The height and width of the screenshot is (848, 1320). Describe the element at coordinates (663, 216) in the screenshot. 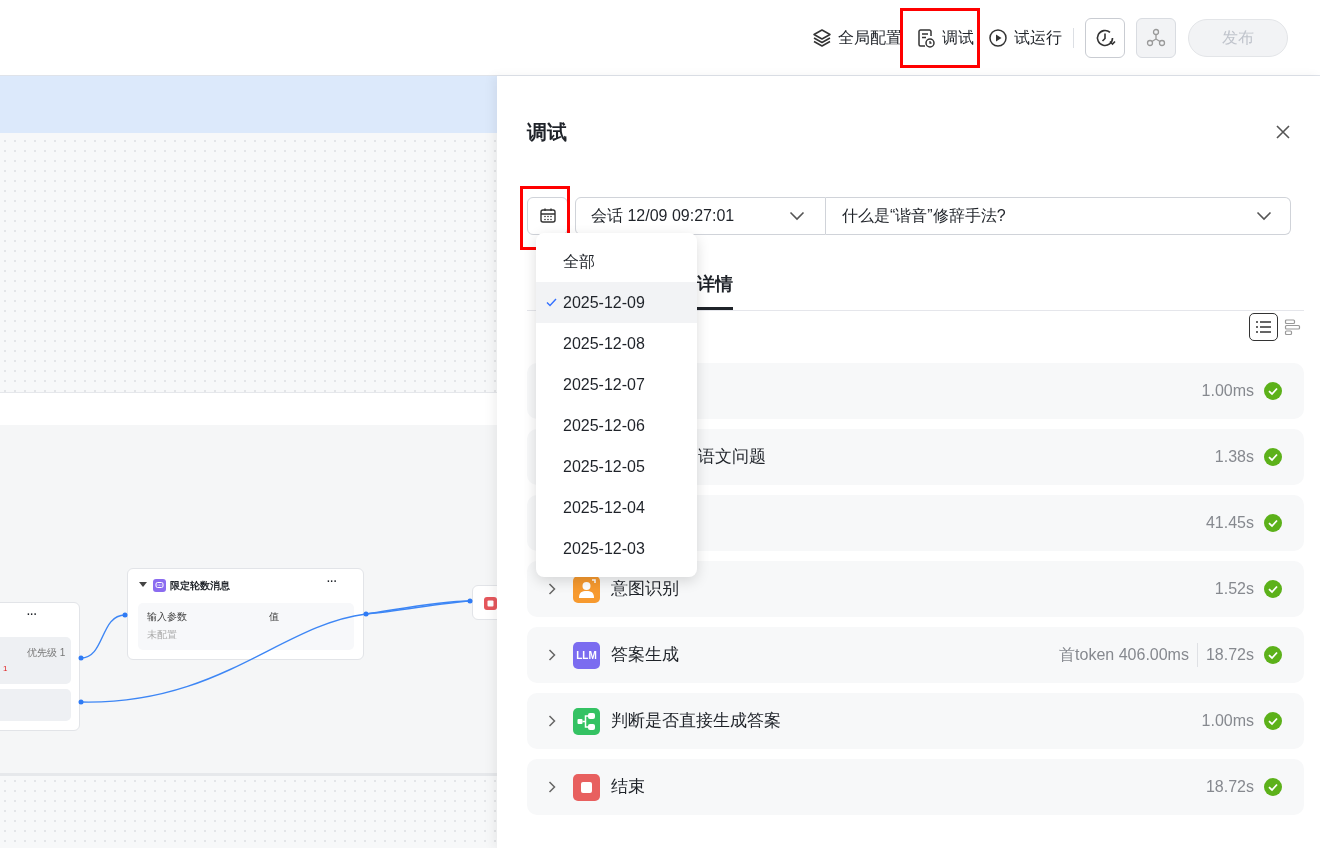

I see `select-value: 会话 12/09 09:27:01` at that location.